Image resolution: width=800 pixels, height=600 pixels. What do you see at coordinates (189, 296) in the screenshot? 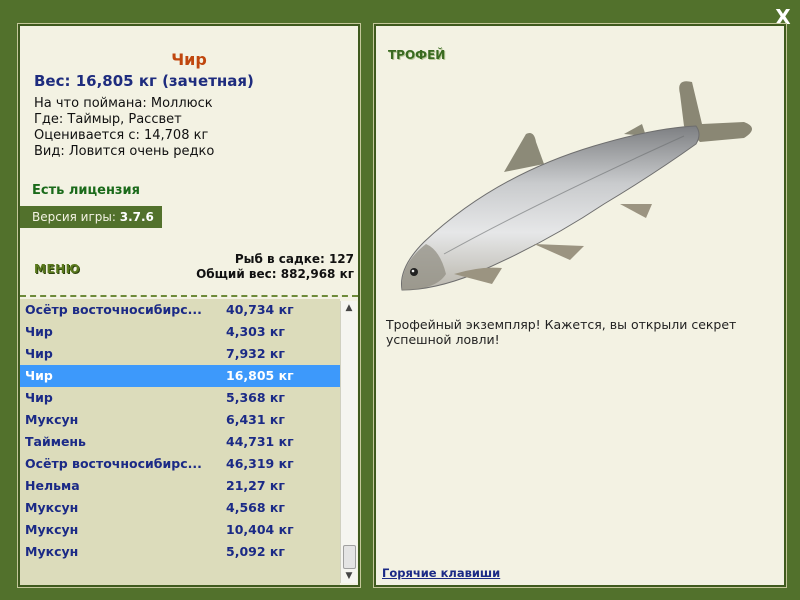
I see `divider` at bounding box center [189, 296].